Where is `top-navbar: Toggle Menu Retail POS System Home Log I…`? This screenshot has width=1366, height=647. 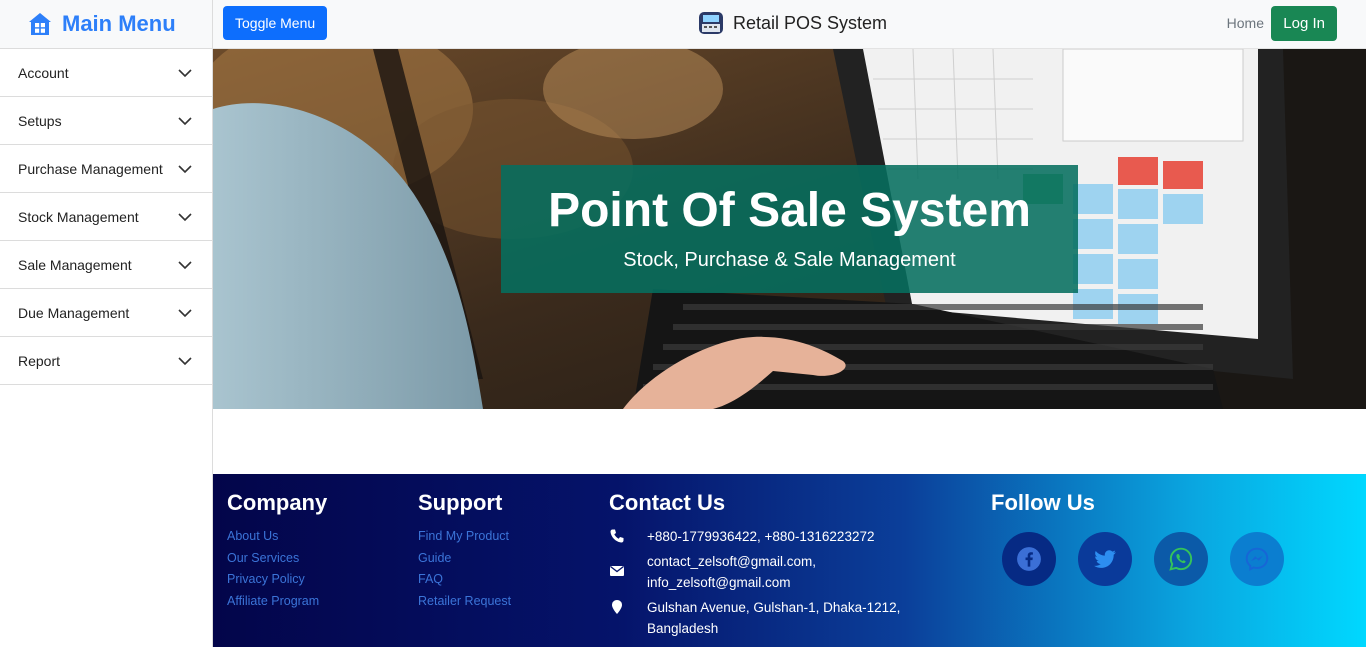 top-navbar: Toggle Menu Retail POS System Home Log I… is located at coordinates (789, 24).